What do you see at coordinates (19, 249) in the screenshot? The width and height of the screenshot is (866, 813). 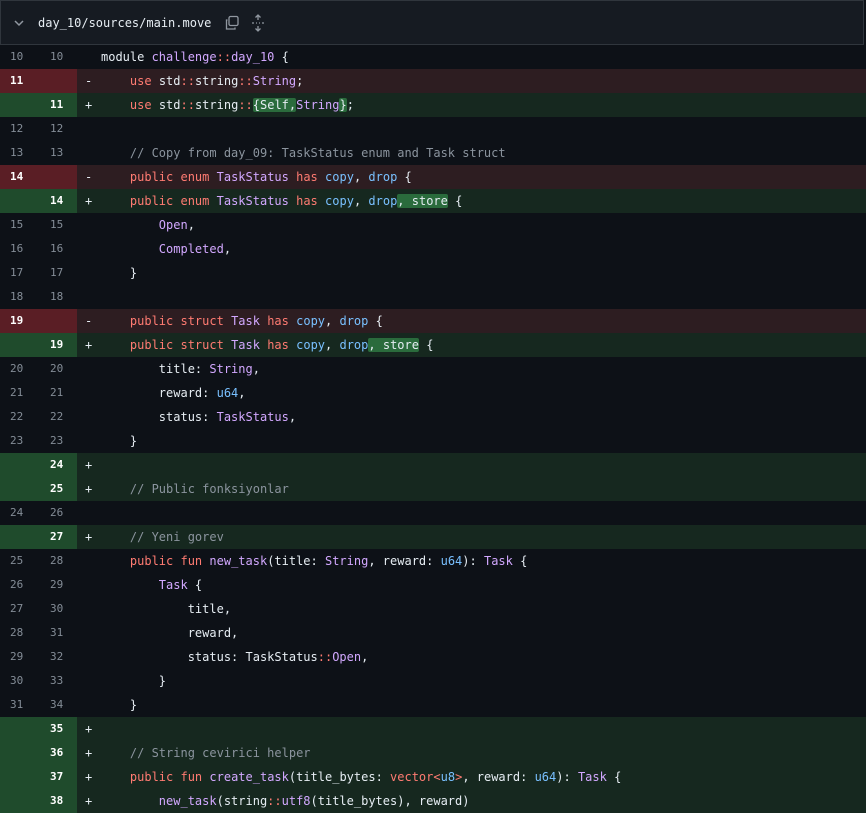 I see `old-line-number: 16` at bounding box center [19, 249].